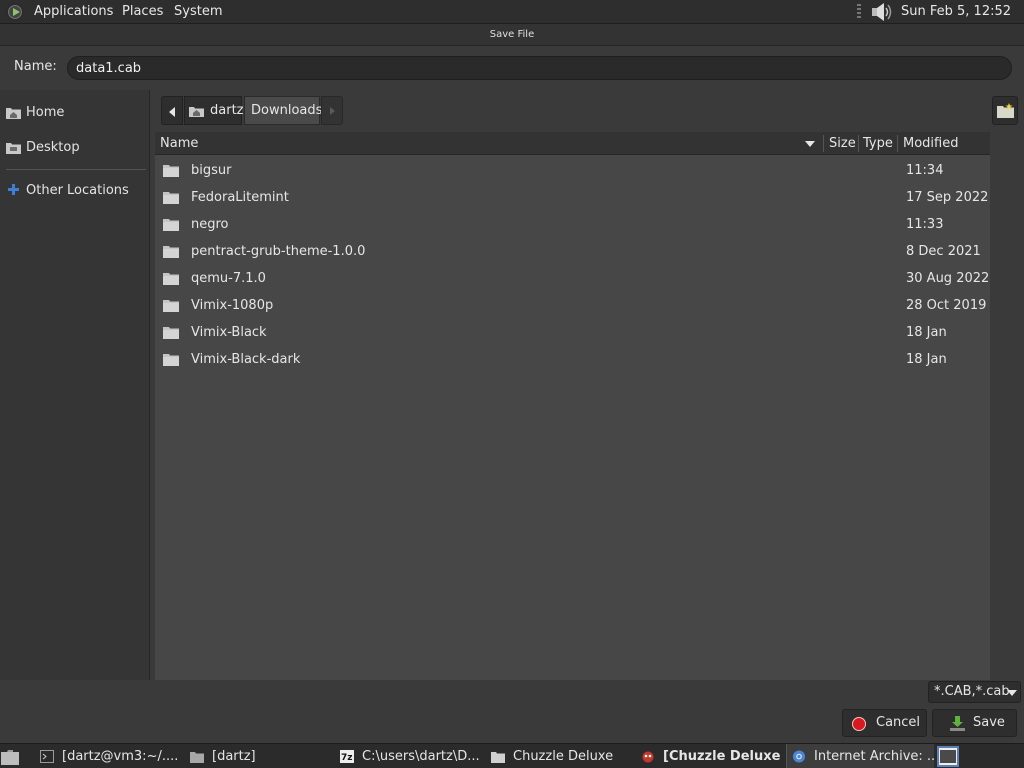 The image size is (1024, 768). Describe the element at coordinates (648, 757) in the screenshot. I see `chuzzle-icon` at that location.